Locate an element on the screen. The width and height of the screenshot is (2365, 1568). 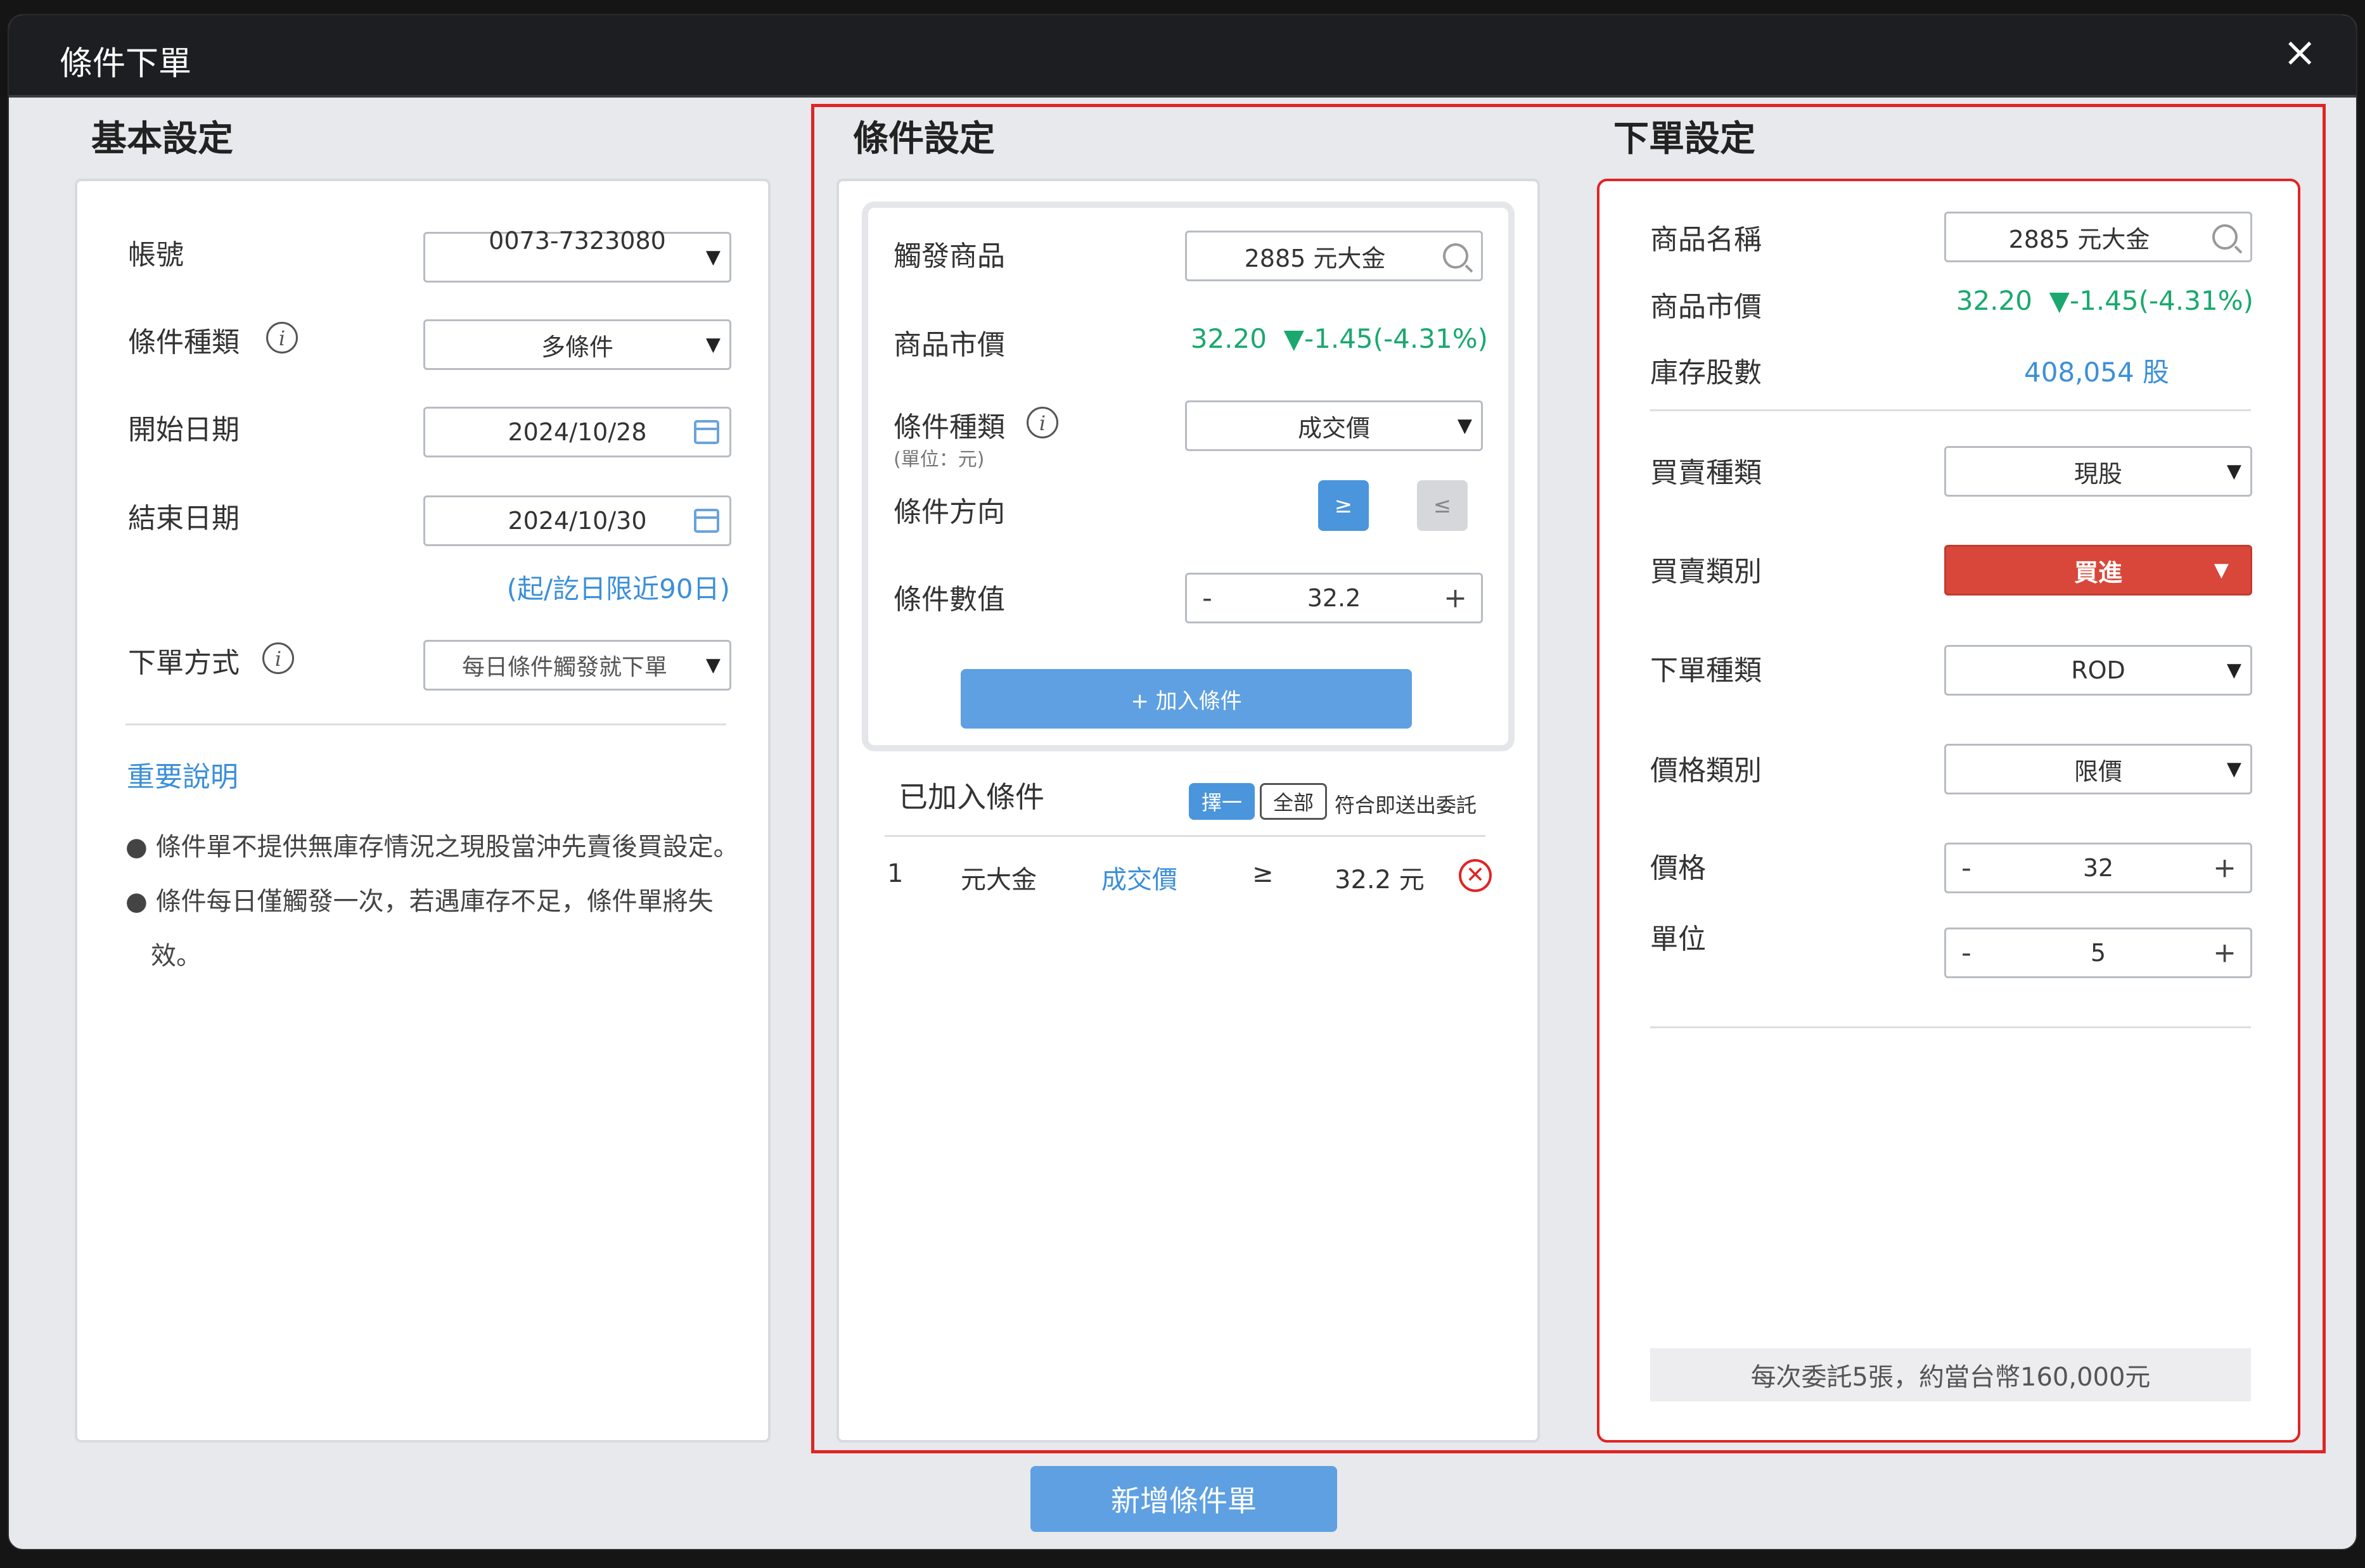
limit-price-stepper: - 32 + is located at coordinates (2098, 868).